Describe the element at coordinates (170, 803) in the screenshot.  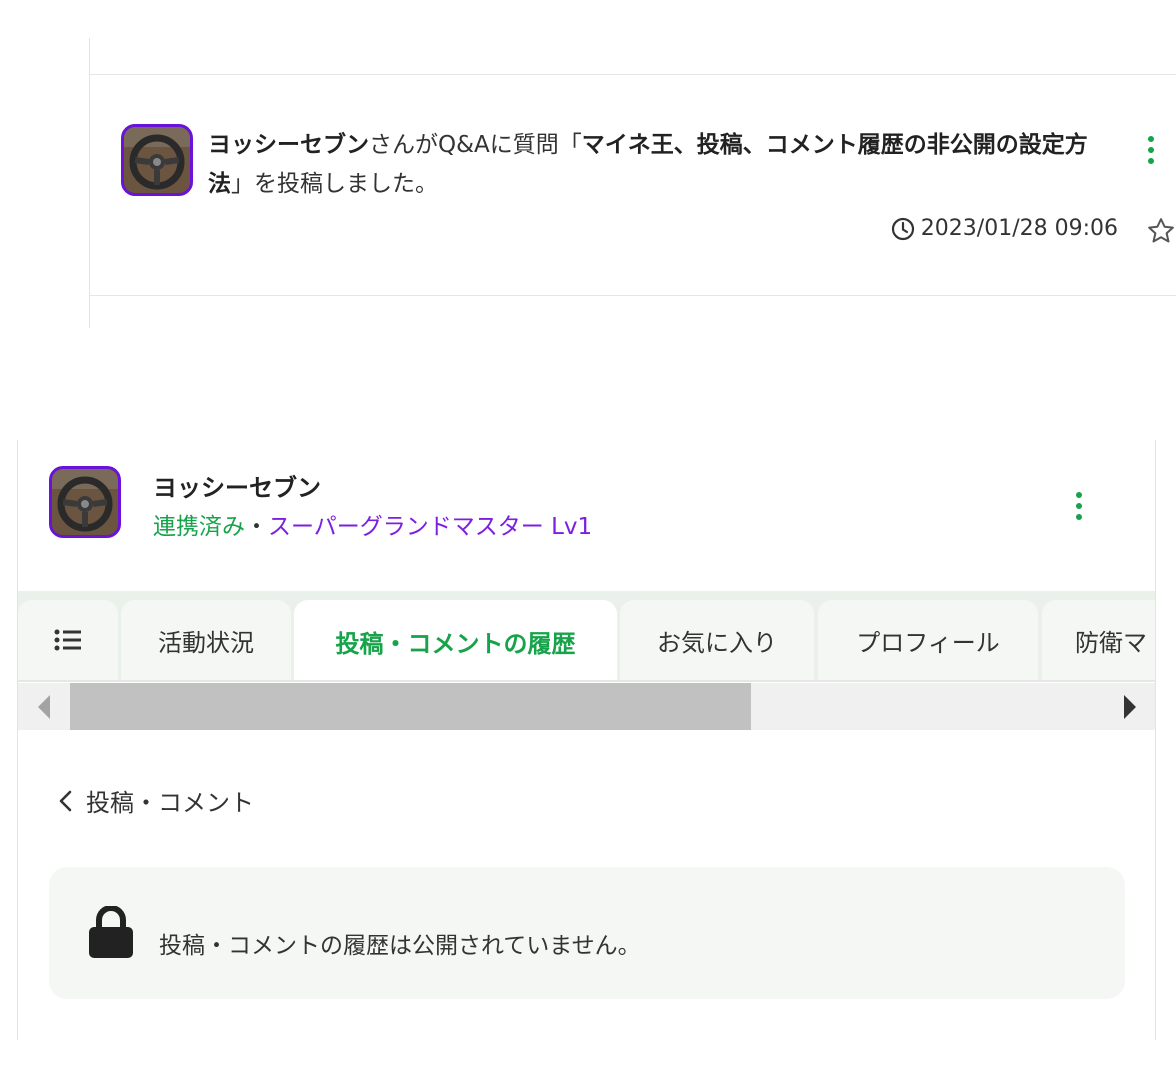
I see `back-link-label: 投稿・コメント` at that location.